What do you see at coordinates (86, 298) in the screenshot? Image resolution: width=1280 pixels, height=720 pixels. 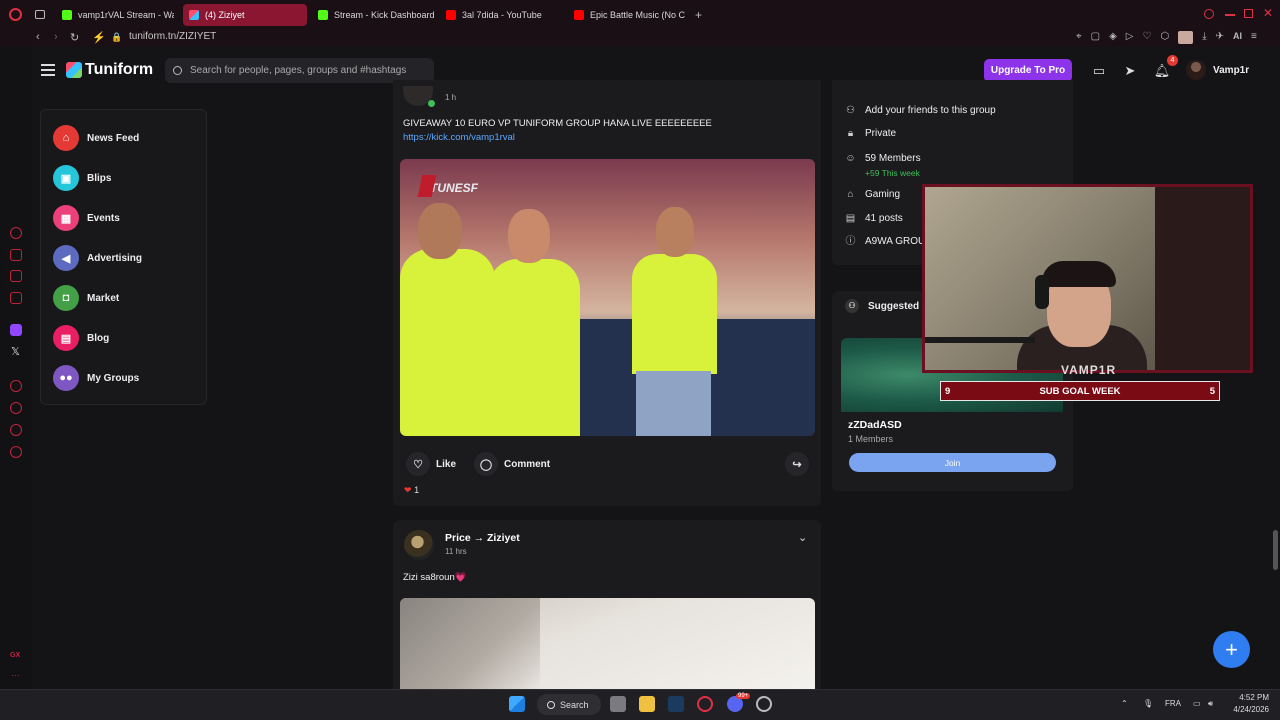 I see `sidebar-item-market: ◘ Market` at bounding box center [86, 298].